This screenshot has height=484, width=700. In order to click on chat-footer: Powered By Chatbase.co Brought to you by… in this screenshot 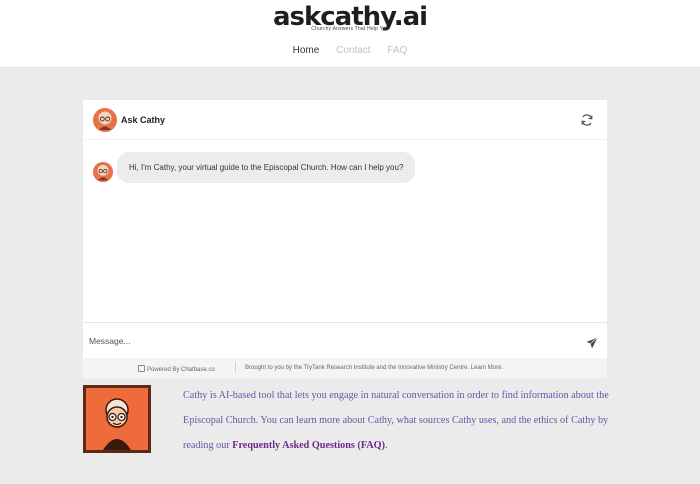, I will do `click(345, 368)`.